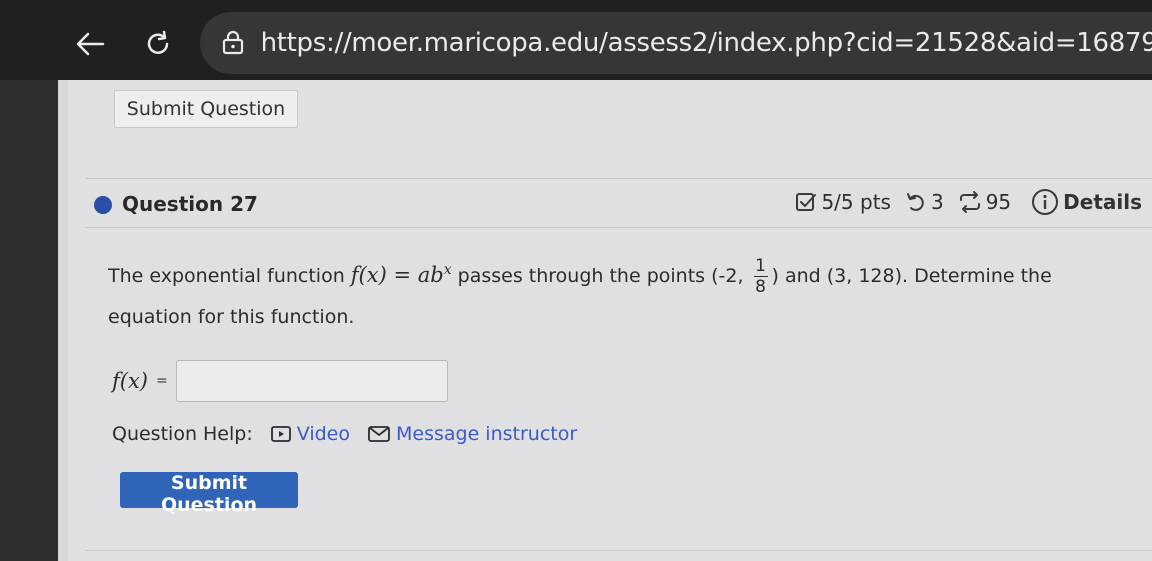 The height and width of the screenshot is (561, 1152). Describe the element at coordinates (600, 276) in the screenshot. I see `question-middle: passes through the points (-2,` at that location.